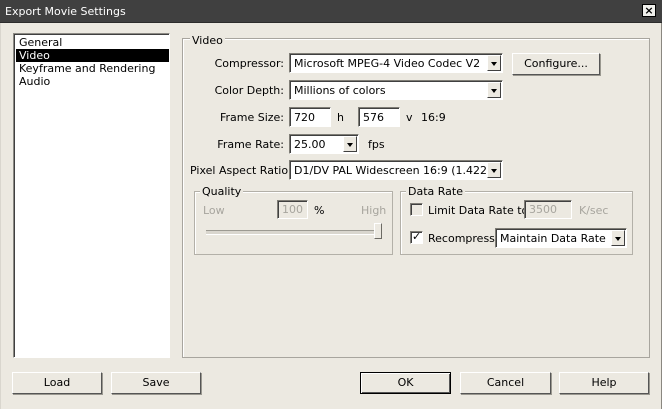  I want to click on data-rate-group-label: Data Rate, so click(435, 191).